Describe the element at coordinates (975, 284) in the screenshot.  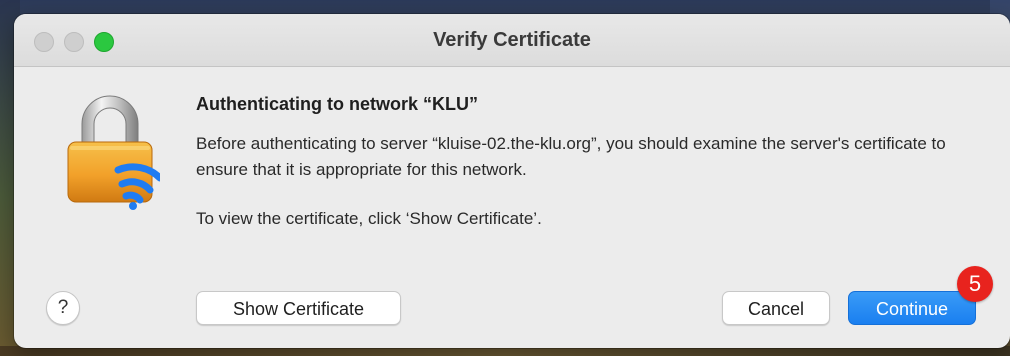
I see `step-badge: 5` at that location.